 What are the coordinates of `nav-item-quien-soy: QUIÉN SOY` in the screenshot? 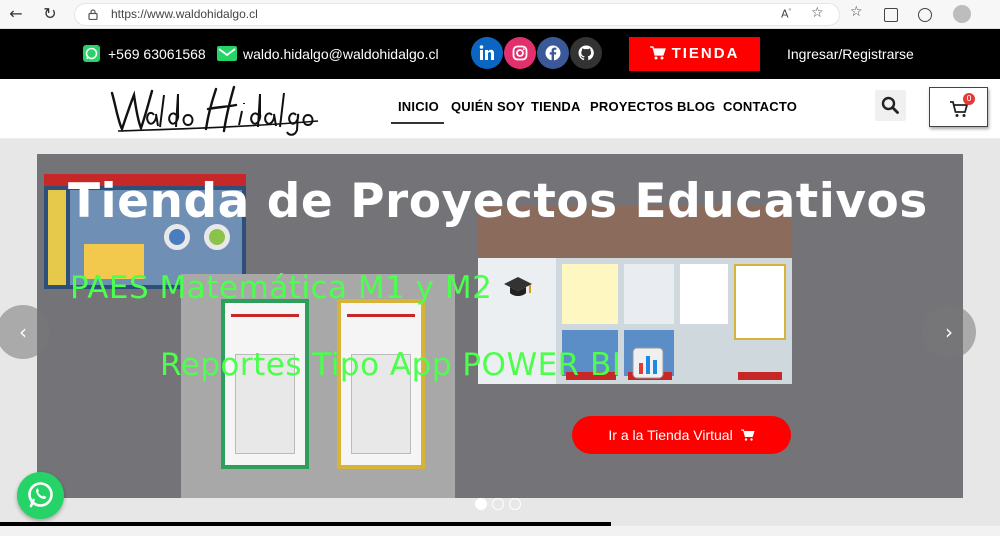 It's located at (488, 106).